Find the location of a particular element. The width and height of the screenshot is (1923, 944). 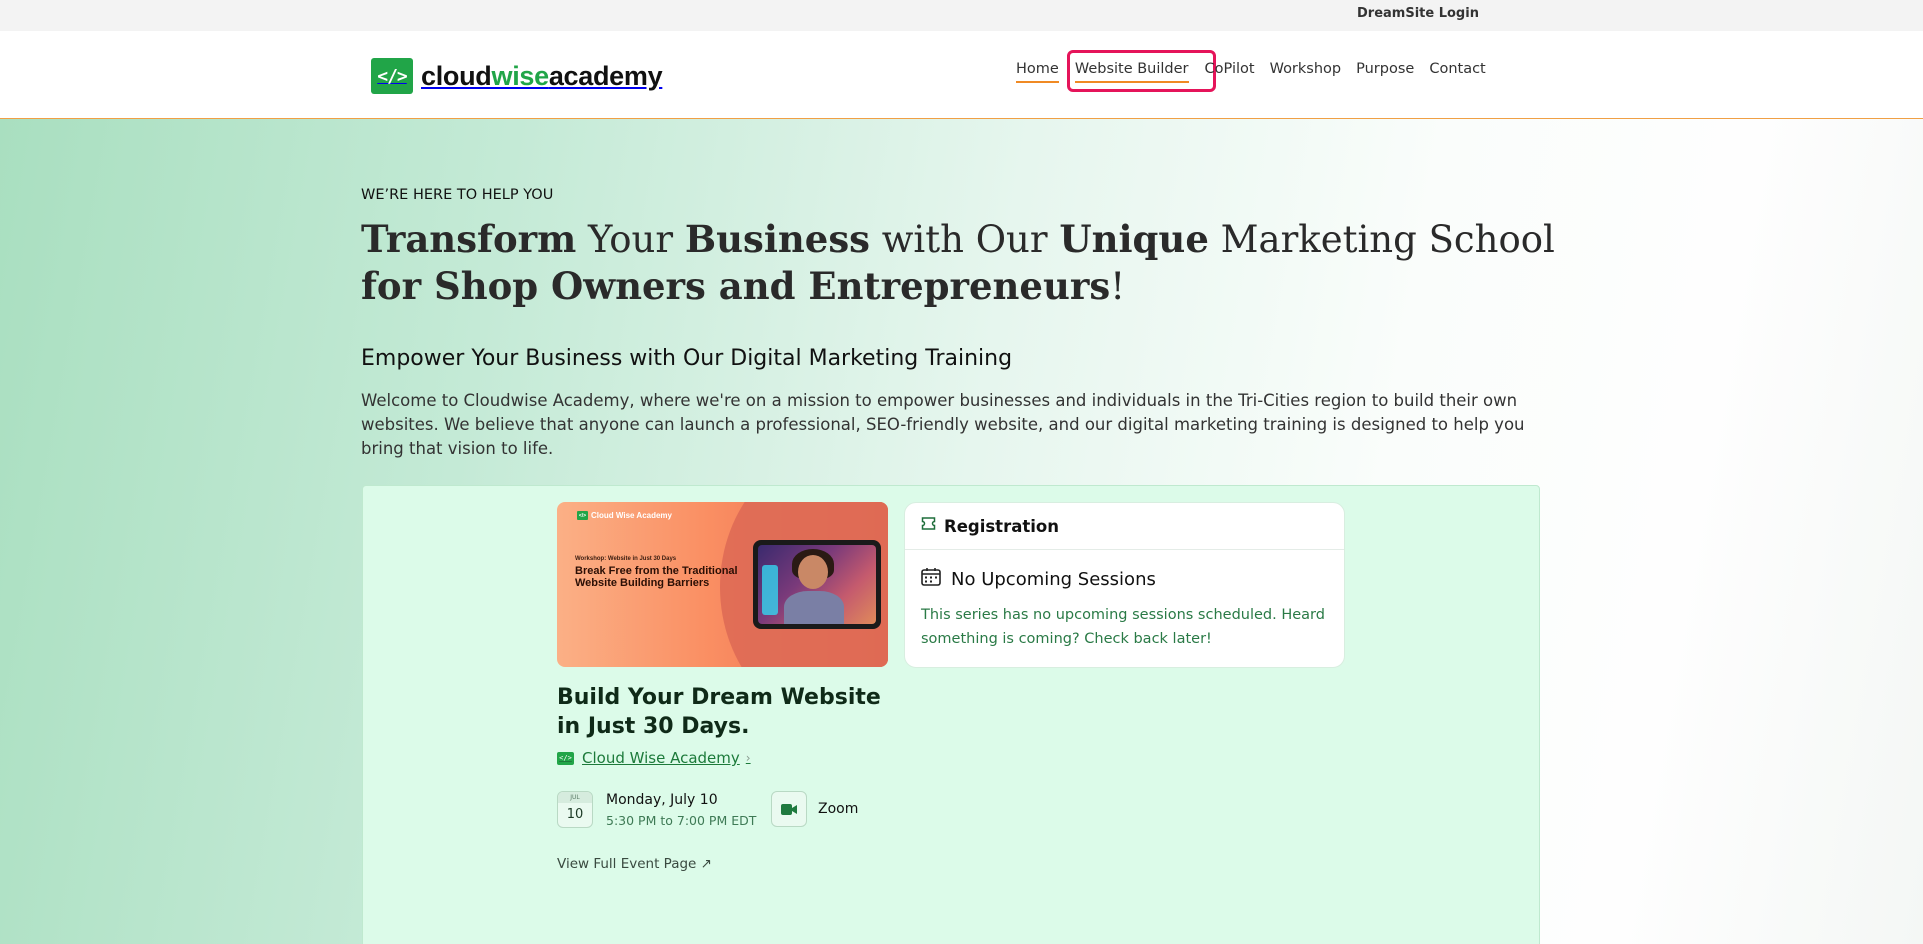

headline-word: with Our is located at coordinates (964, 239).